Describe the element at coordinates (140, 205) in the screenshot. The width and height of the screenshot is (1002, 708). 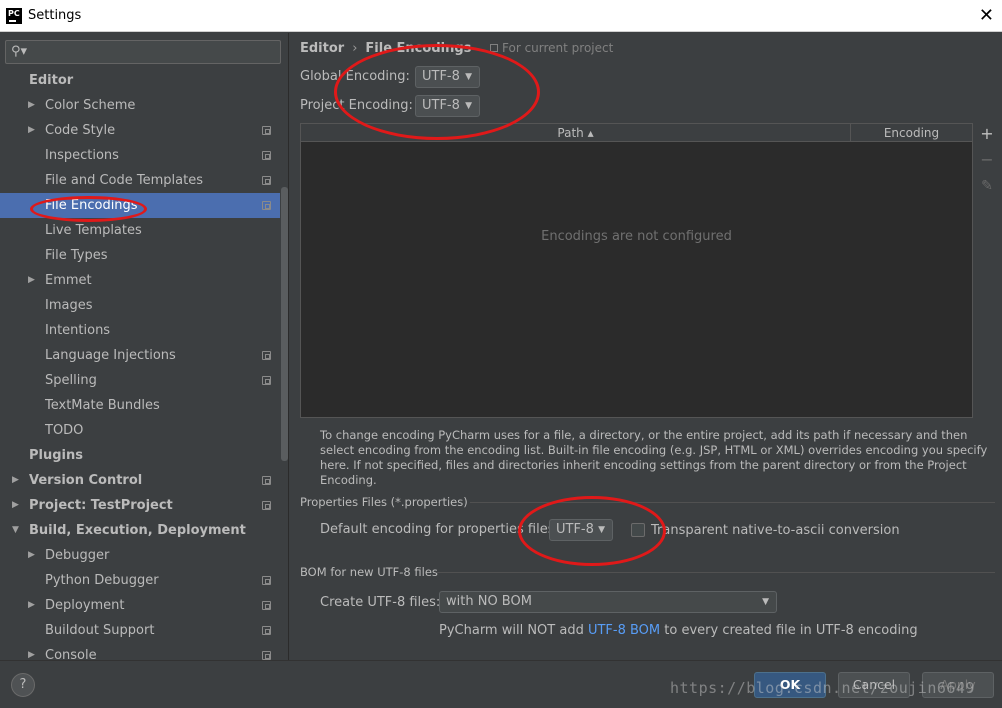
I see `sidebar-item-file-encodings: File Encodings` at that location.